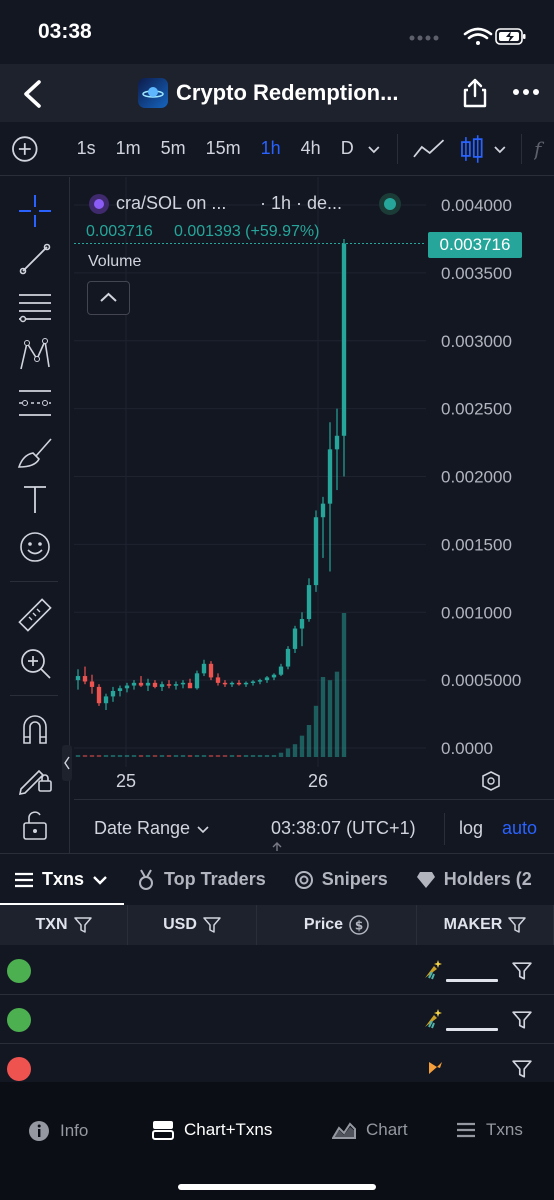 This screenshot has width=554, height=1200. Describe the element at coordinates (526, 92) in the screenshot. I see `more-icon` at that location.